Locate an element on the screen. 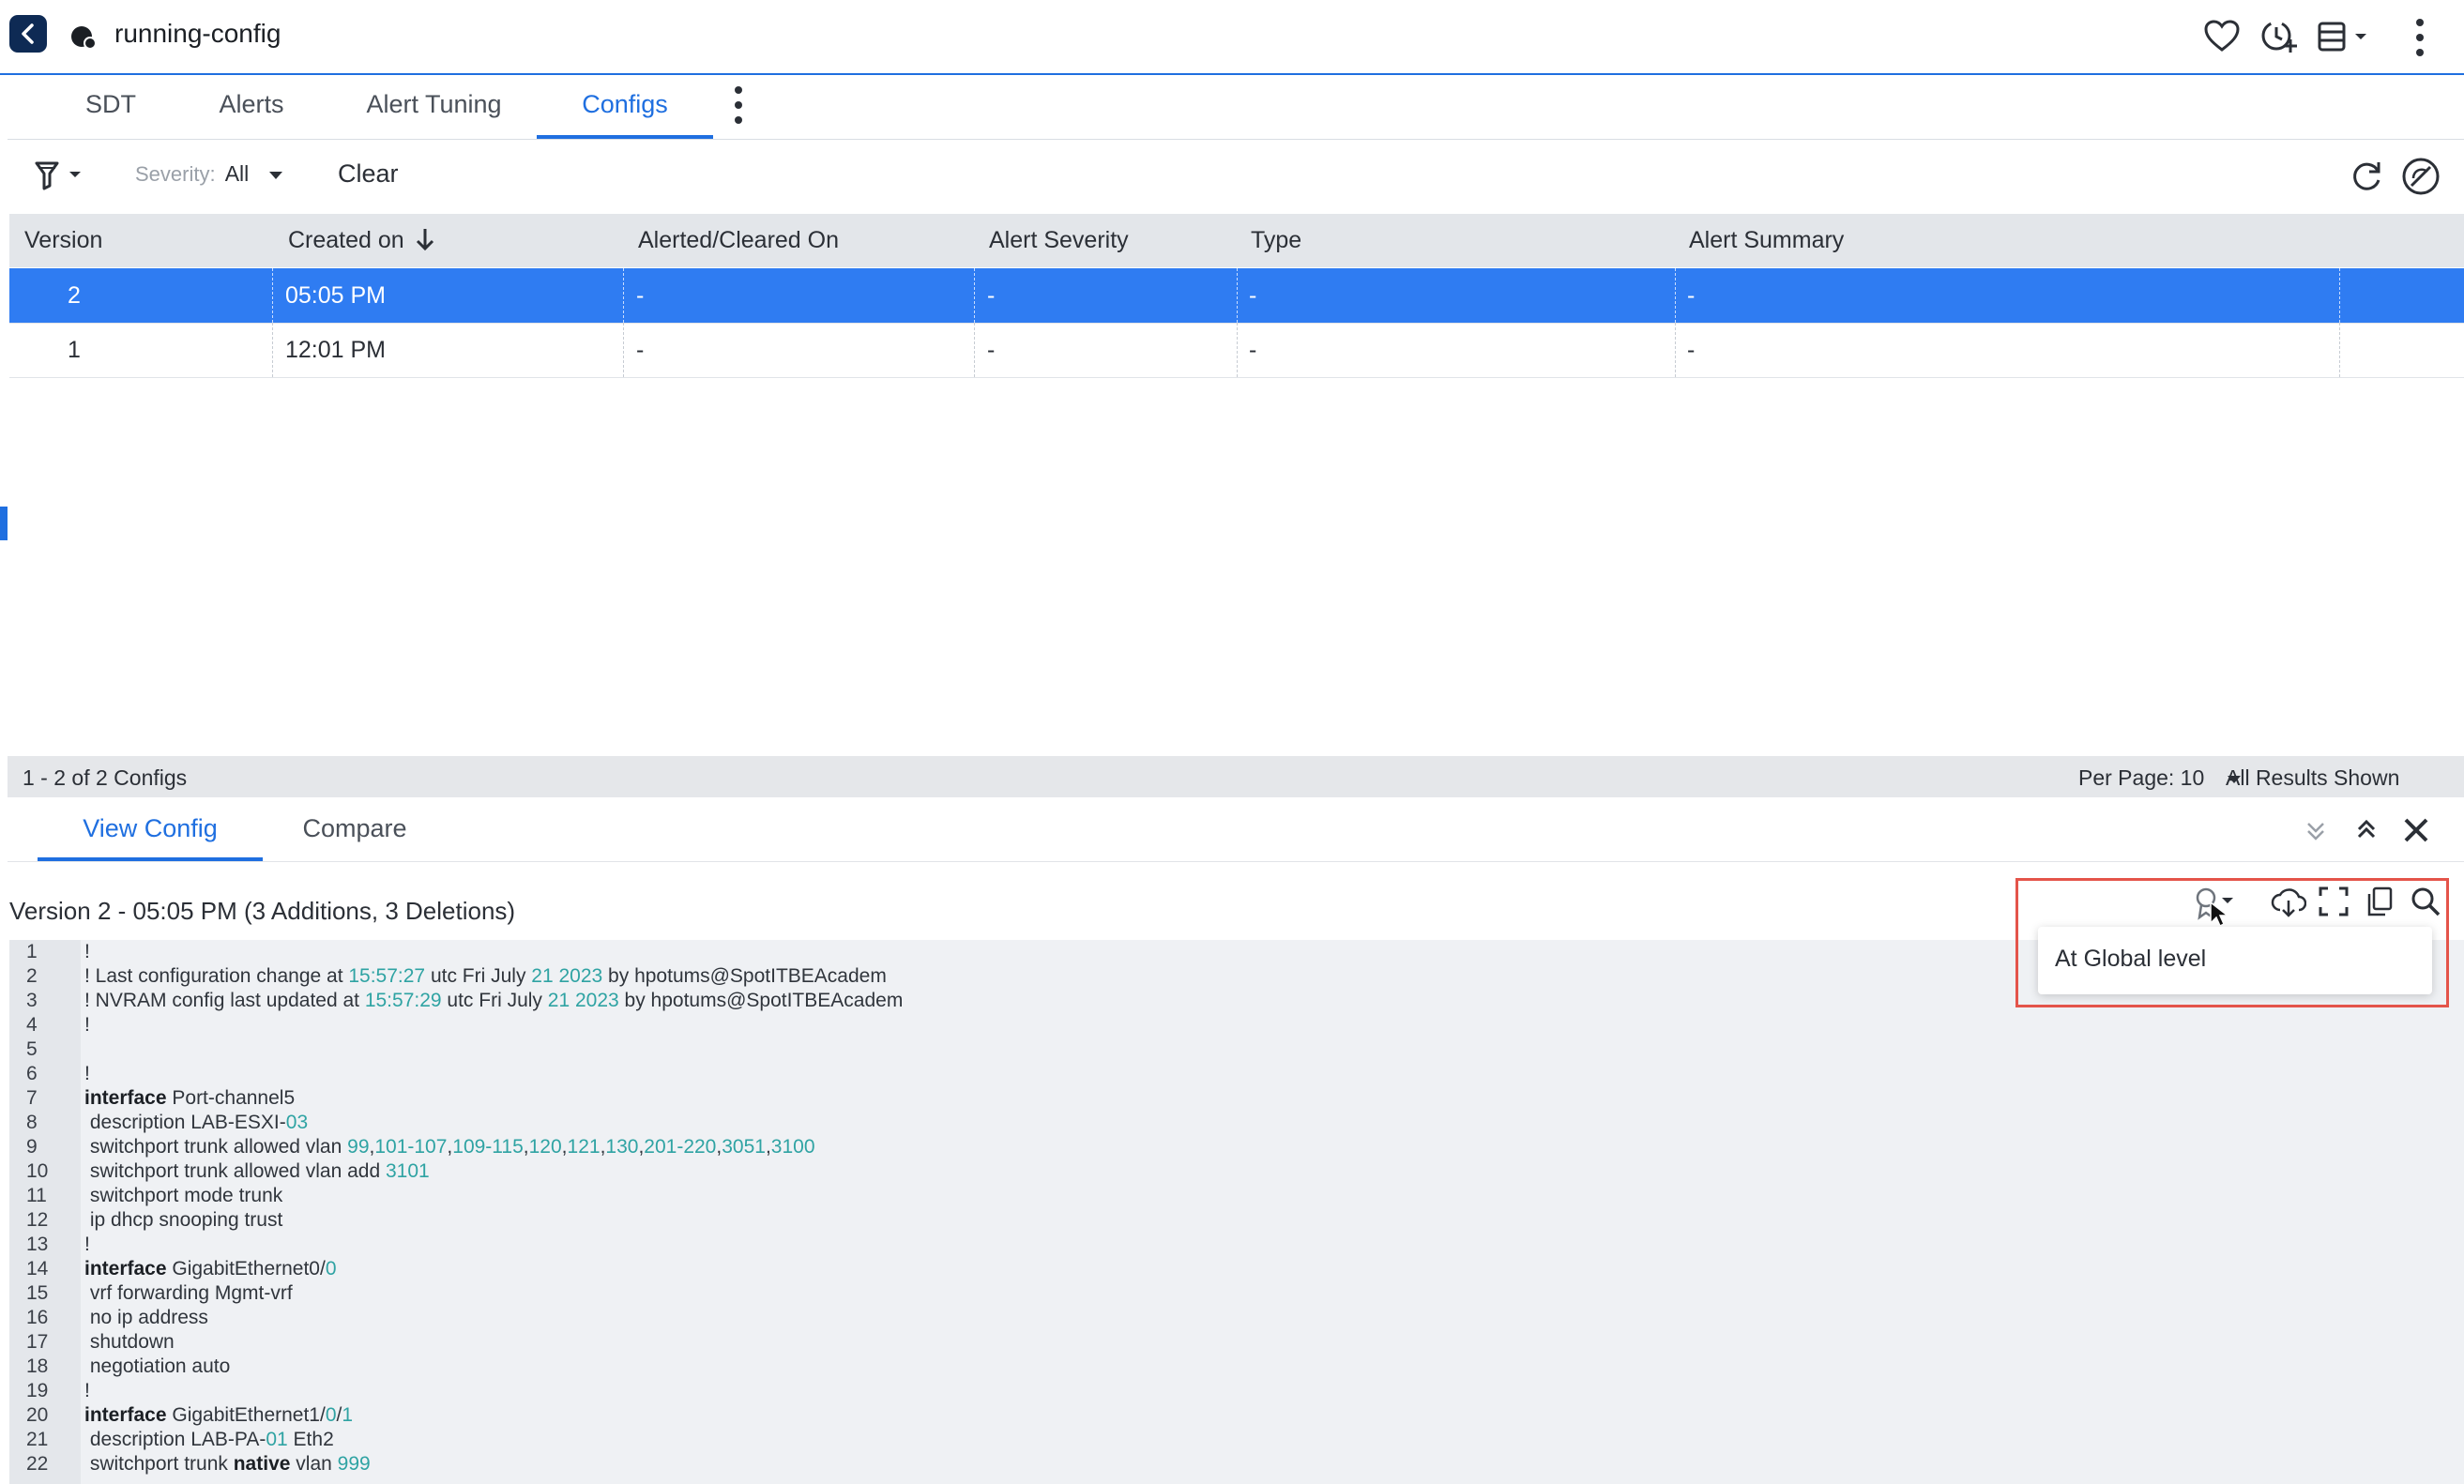 This screenshot has width=2464, height=1484. per-page-label: Per Page: 10 is located at coordinates (2142, 777).